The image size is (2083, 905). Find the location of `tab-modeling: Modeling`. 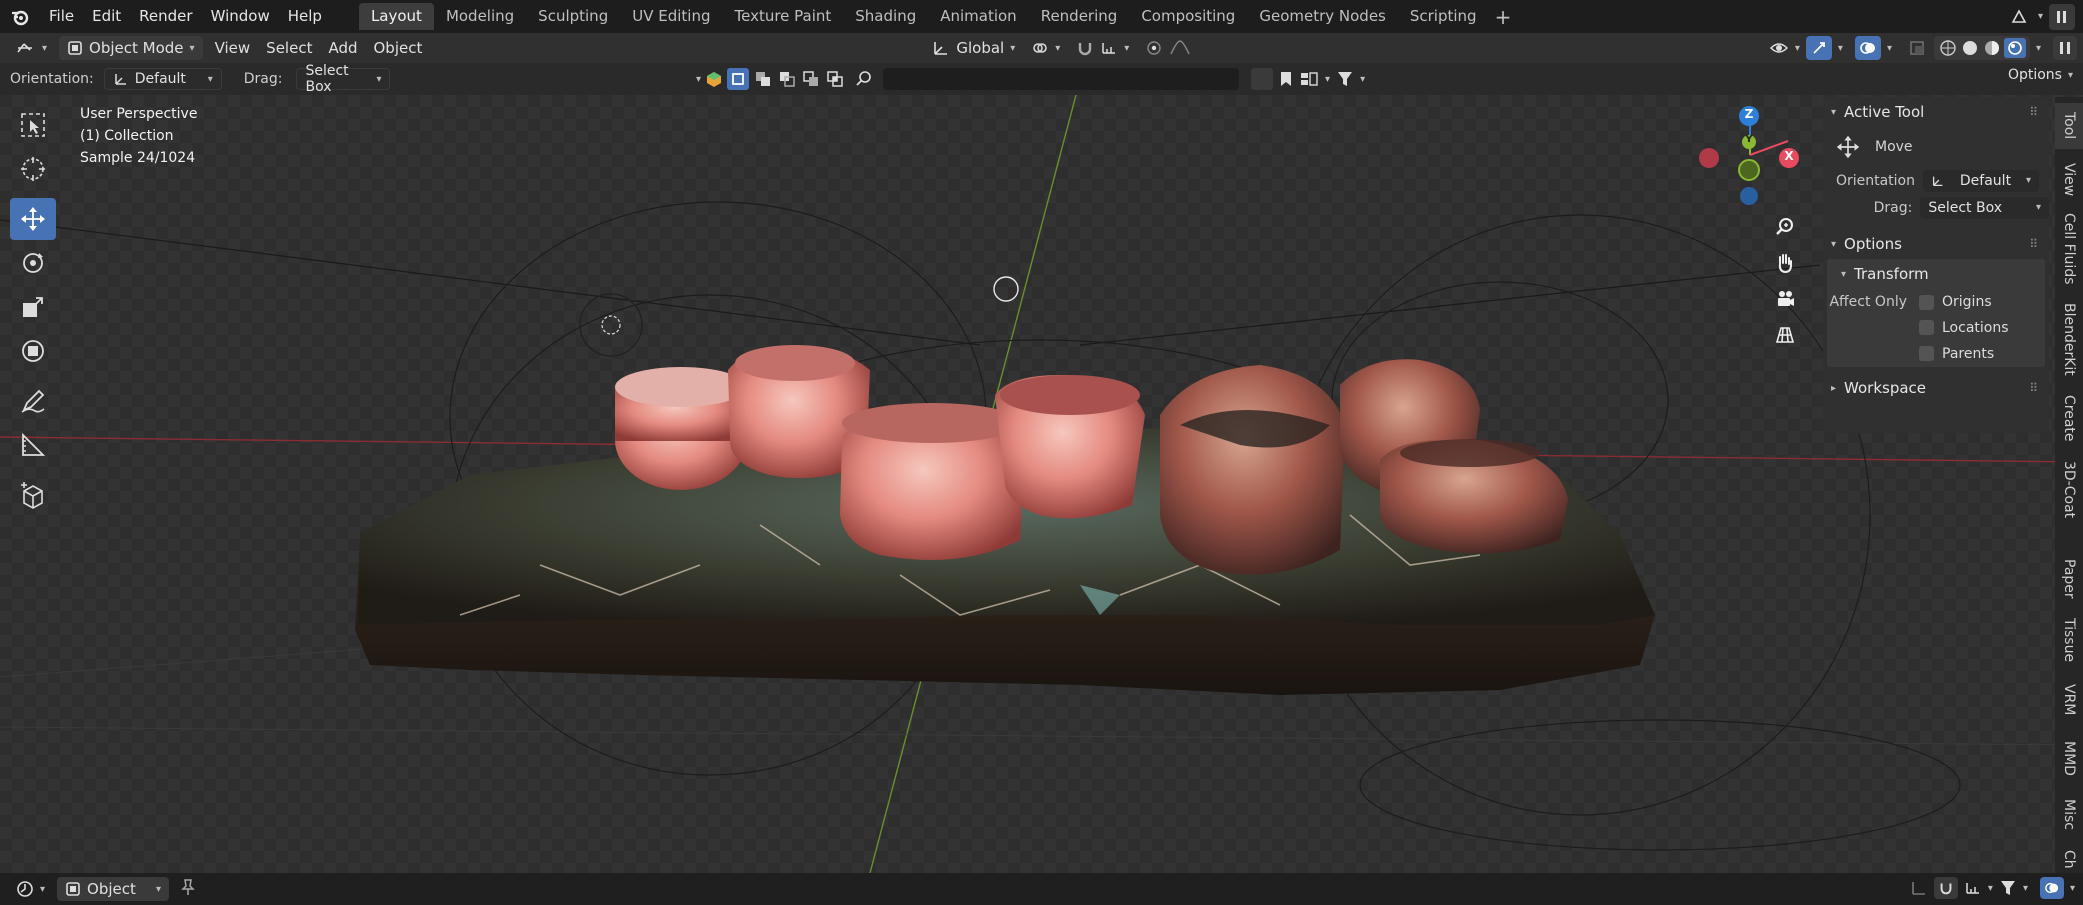

tab-modeling: Modeling is located at coordinates (480, 16).